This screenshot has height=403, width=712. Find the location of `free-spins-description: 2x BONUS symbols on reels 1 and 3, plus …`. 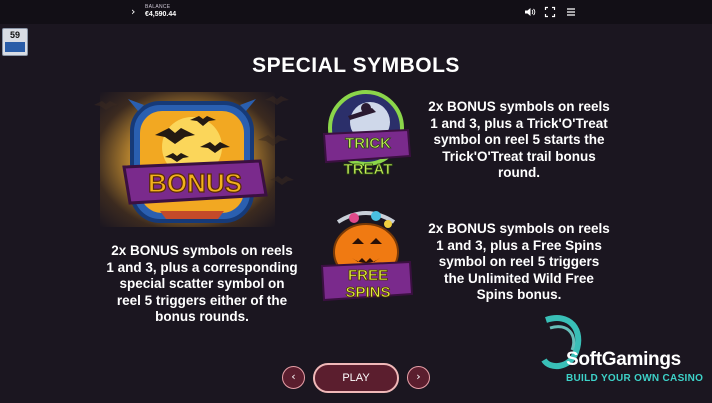

free-spins-description: 2x BONUS symbols on reels 1 and 3, plus … is located at coordinates (519, 261).